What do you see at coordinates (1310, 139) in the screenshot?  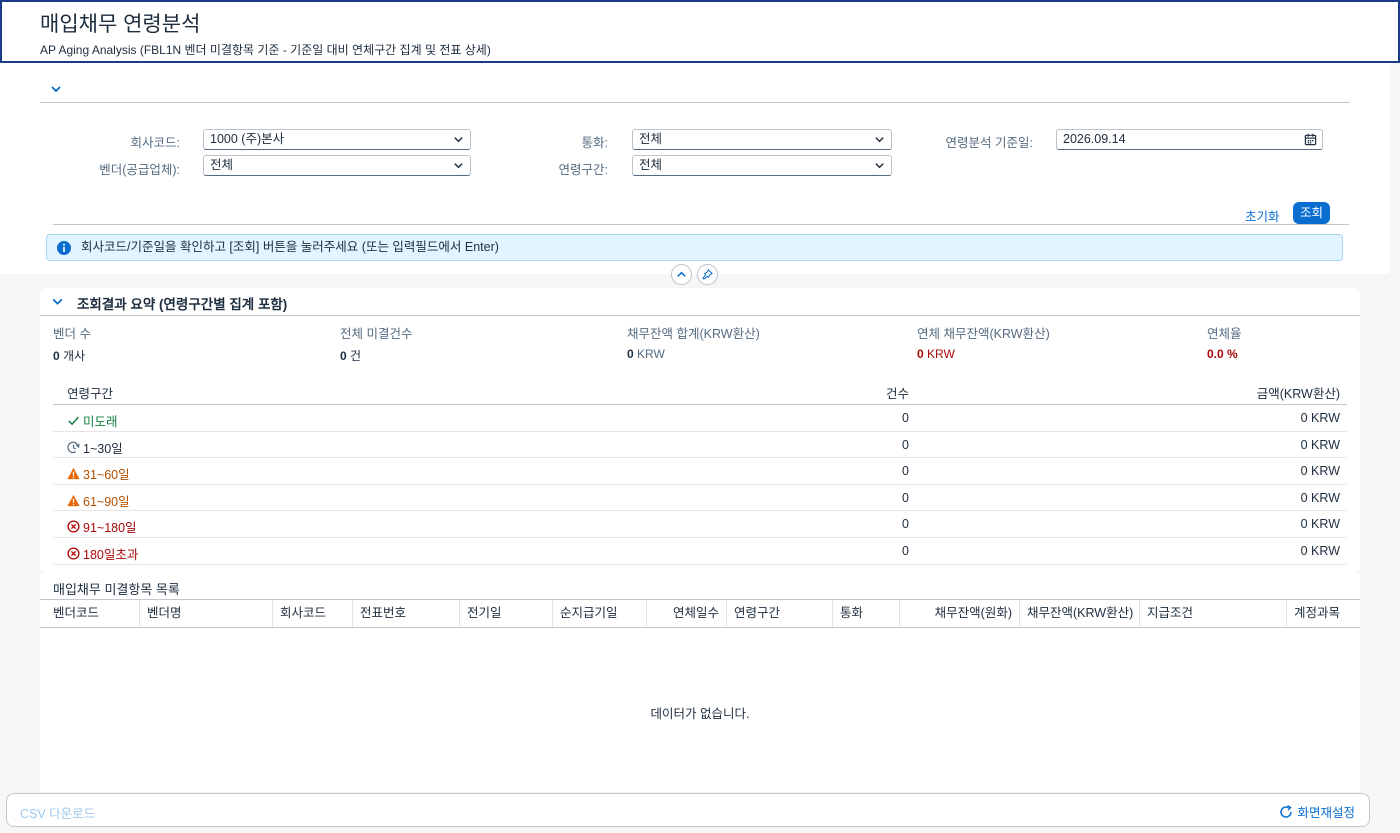 I see `calendar-icon` at bounding box center [1310, 139].